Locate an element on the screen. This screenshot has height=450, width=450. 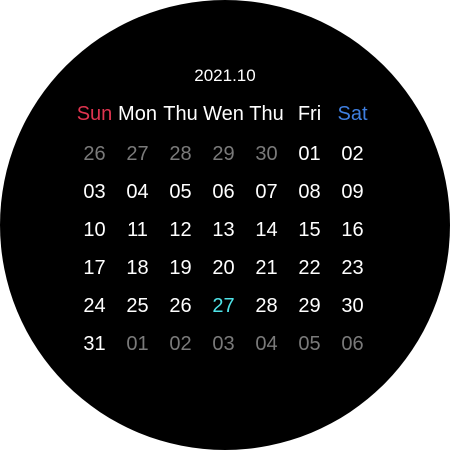
day-cell: 22 is located at coordinates (309, 273).